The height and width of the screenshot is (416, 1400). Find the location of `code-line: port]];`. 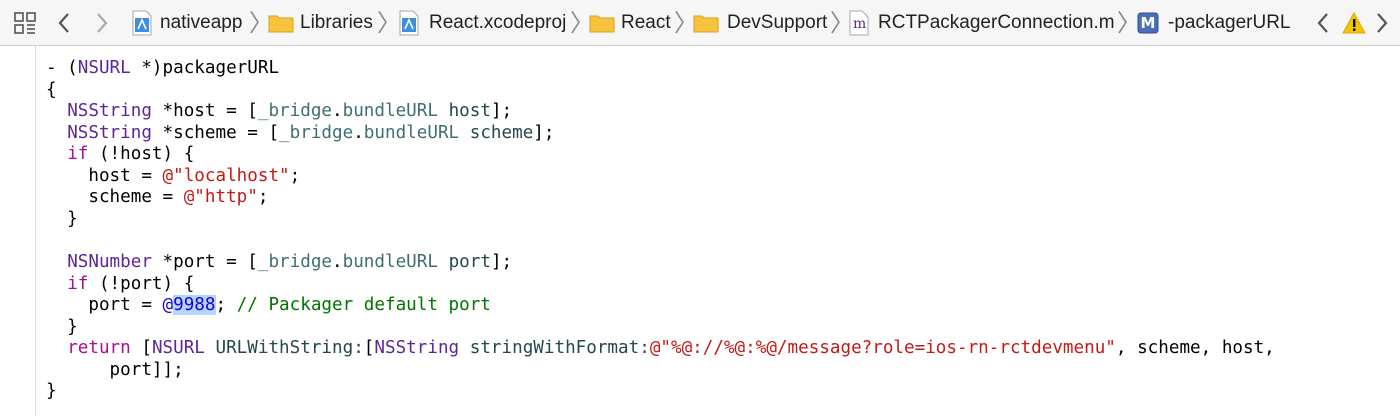

code-line: port]]; is located at coordinates (115, 370).